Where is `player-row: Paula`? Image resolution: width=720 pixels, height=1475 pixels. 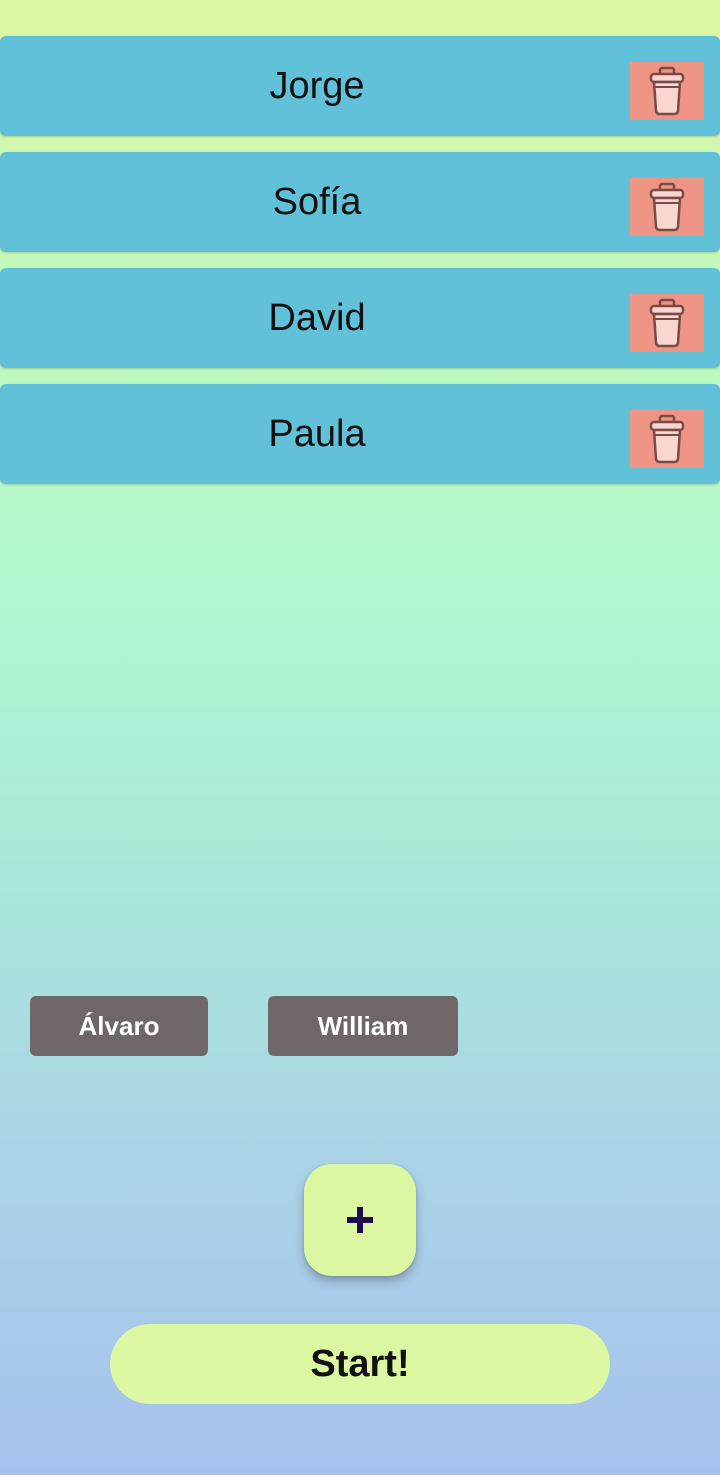
player-row: Paula is located at coordinates (360, 434).